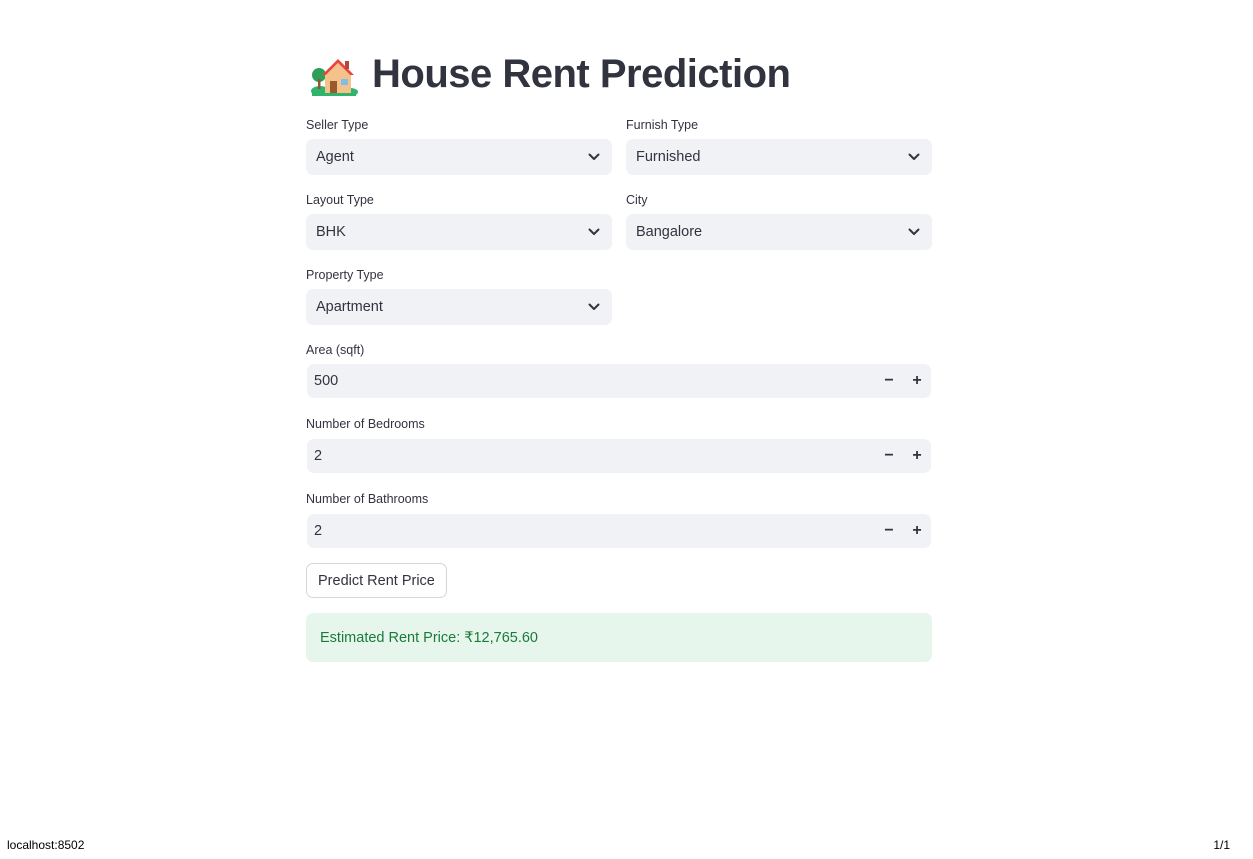 This screenshot has width=1253, height=859. I want to click on bathrooms-increment-button: +, so click(917, 531).